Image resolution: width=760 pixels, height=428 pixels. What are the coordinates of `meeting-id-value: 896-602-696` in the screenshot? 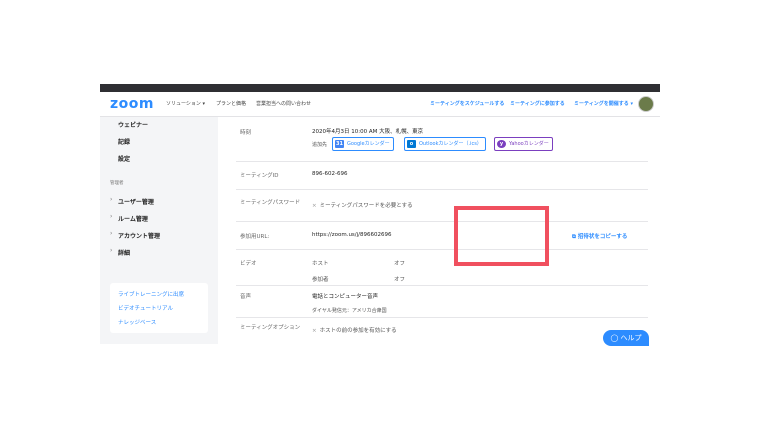 It's located at (330, 174).